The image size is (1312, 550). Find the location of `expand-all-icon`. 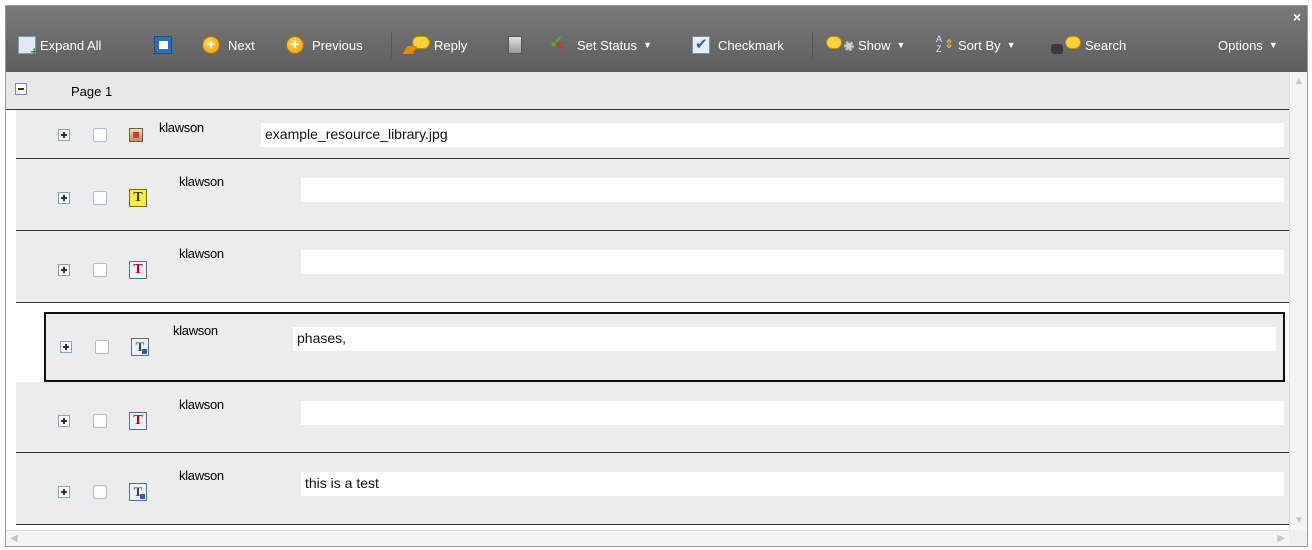

expand-all-icon is located at coordinates (28, 47).